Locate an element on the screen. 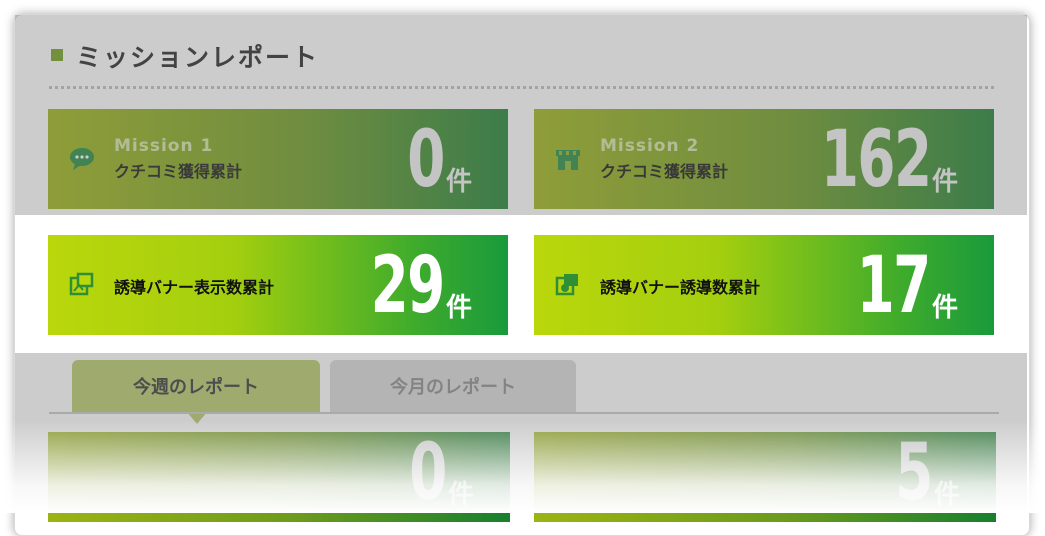  speech-bubble-icon is located at coordinates (82, 159).